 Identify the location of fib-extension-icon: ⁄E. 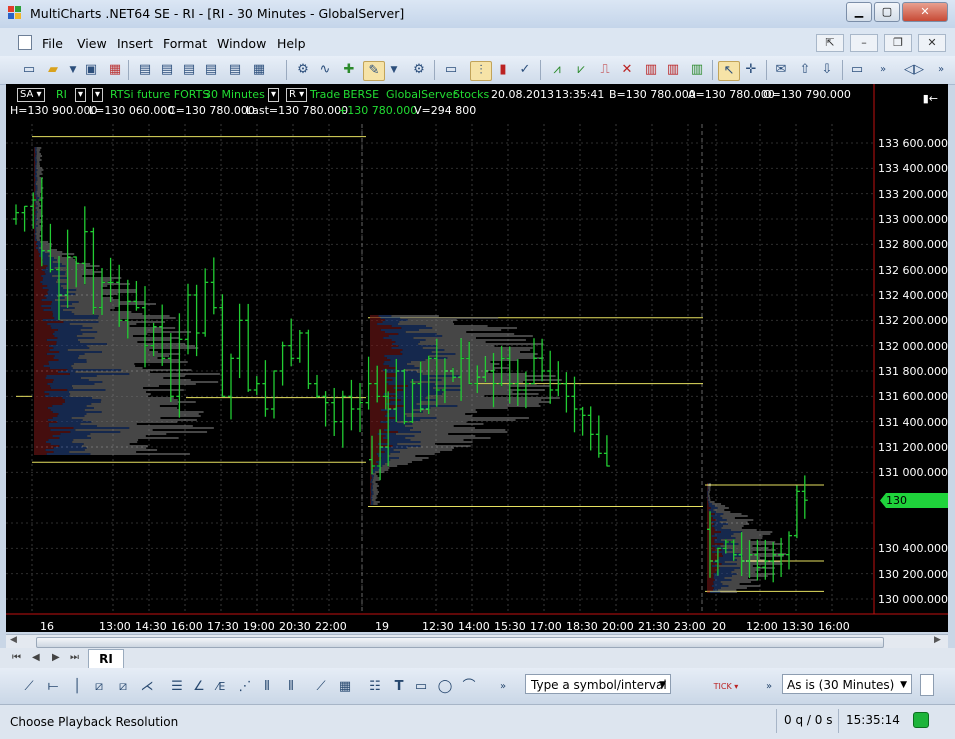
(221, 687).